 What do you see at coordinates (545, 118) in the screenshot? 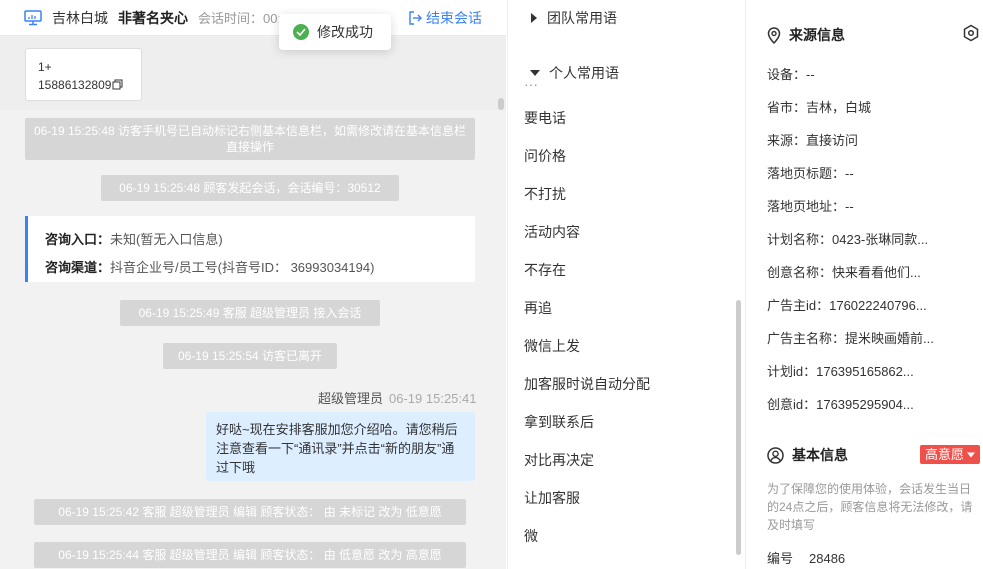
I see `phrase-item: 要电话` at bounding box center [545, 118].